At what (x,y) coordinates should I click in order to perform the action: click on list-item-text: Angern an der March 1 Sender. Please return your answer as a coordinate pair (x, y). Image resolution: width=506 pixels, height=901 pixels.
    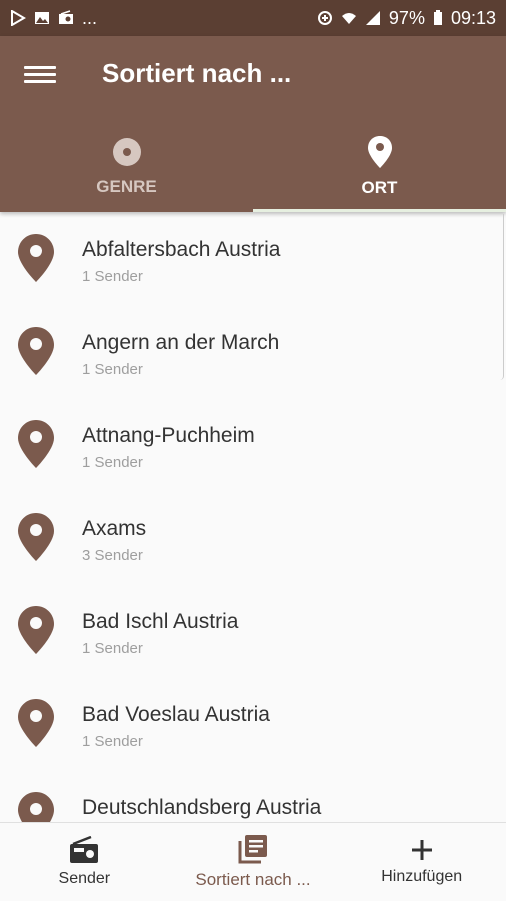
    Looking at the image, I should click on (180, 352).